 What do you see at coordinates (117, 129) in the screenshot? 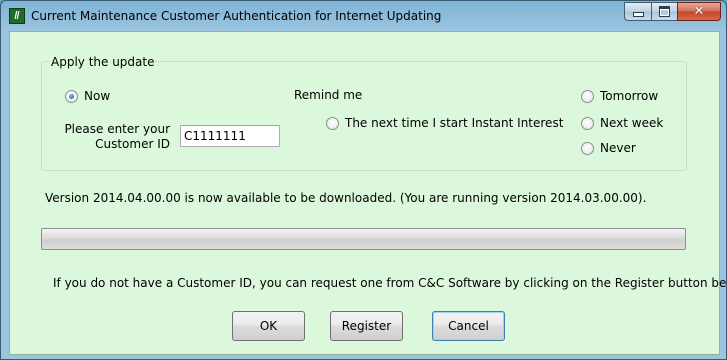
I see `customer-id-label-line1: Please enter your` at bounding box center [117, 129].